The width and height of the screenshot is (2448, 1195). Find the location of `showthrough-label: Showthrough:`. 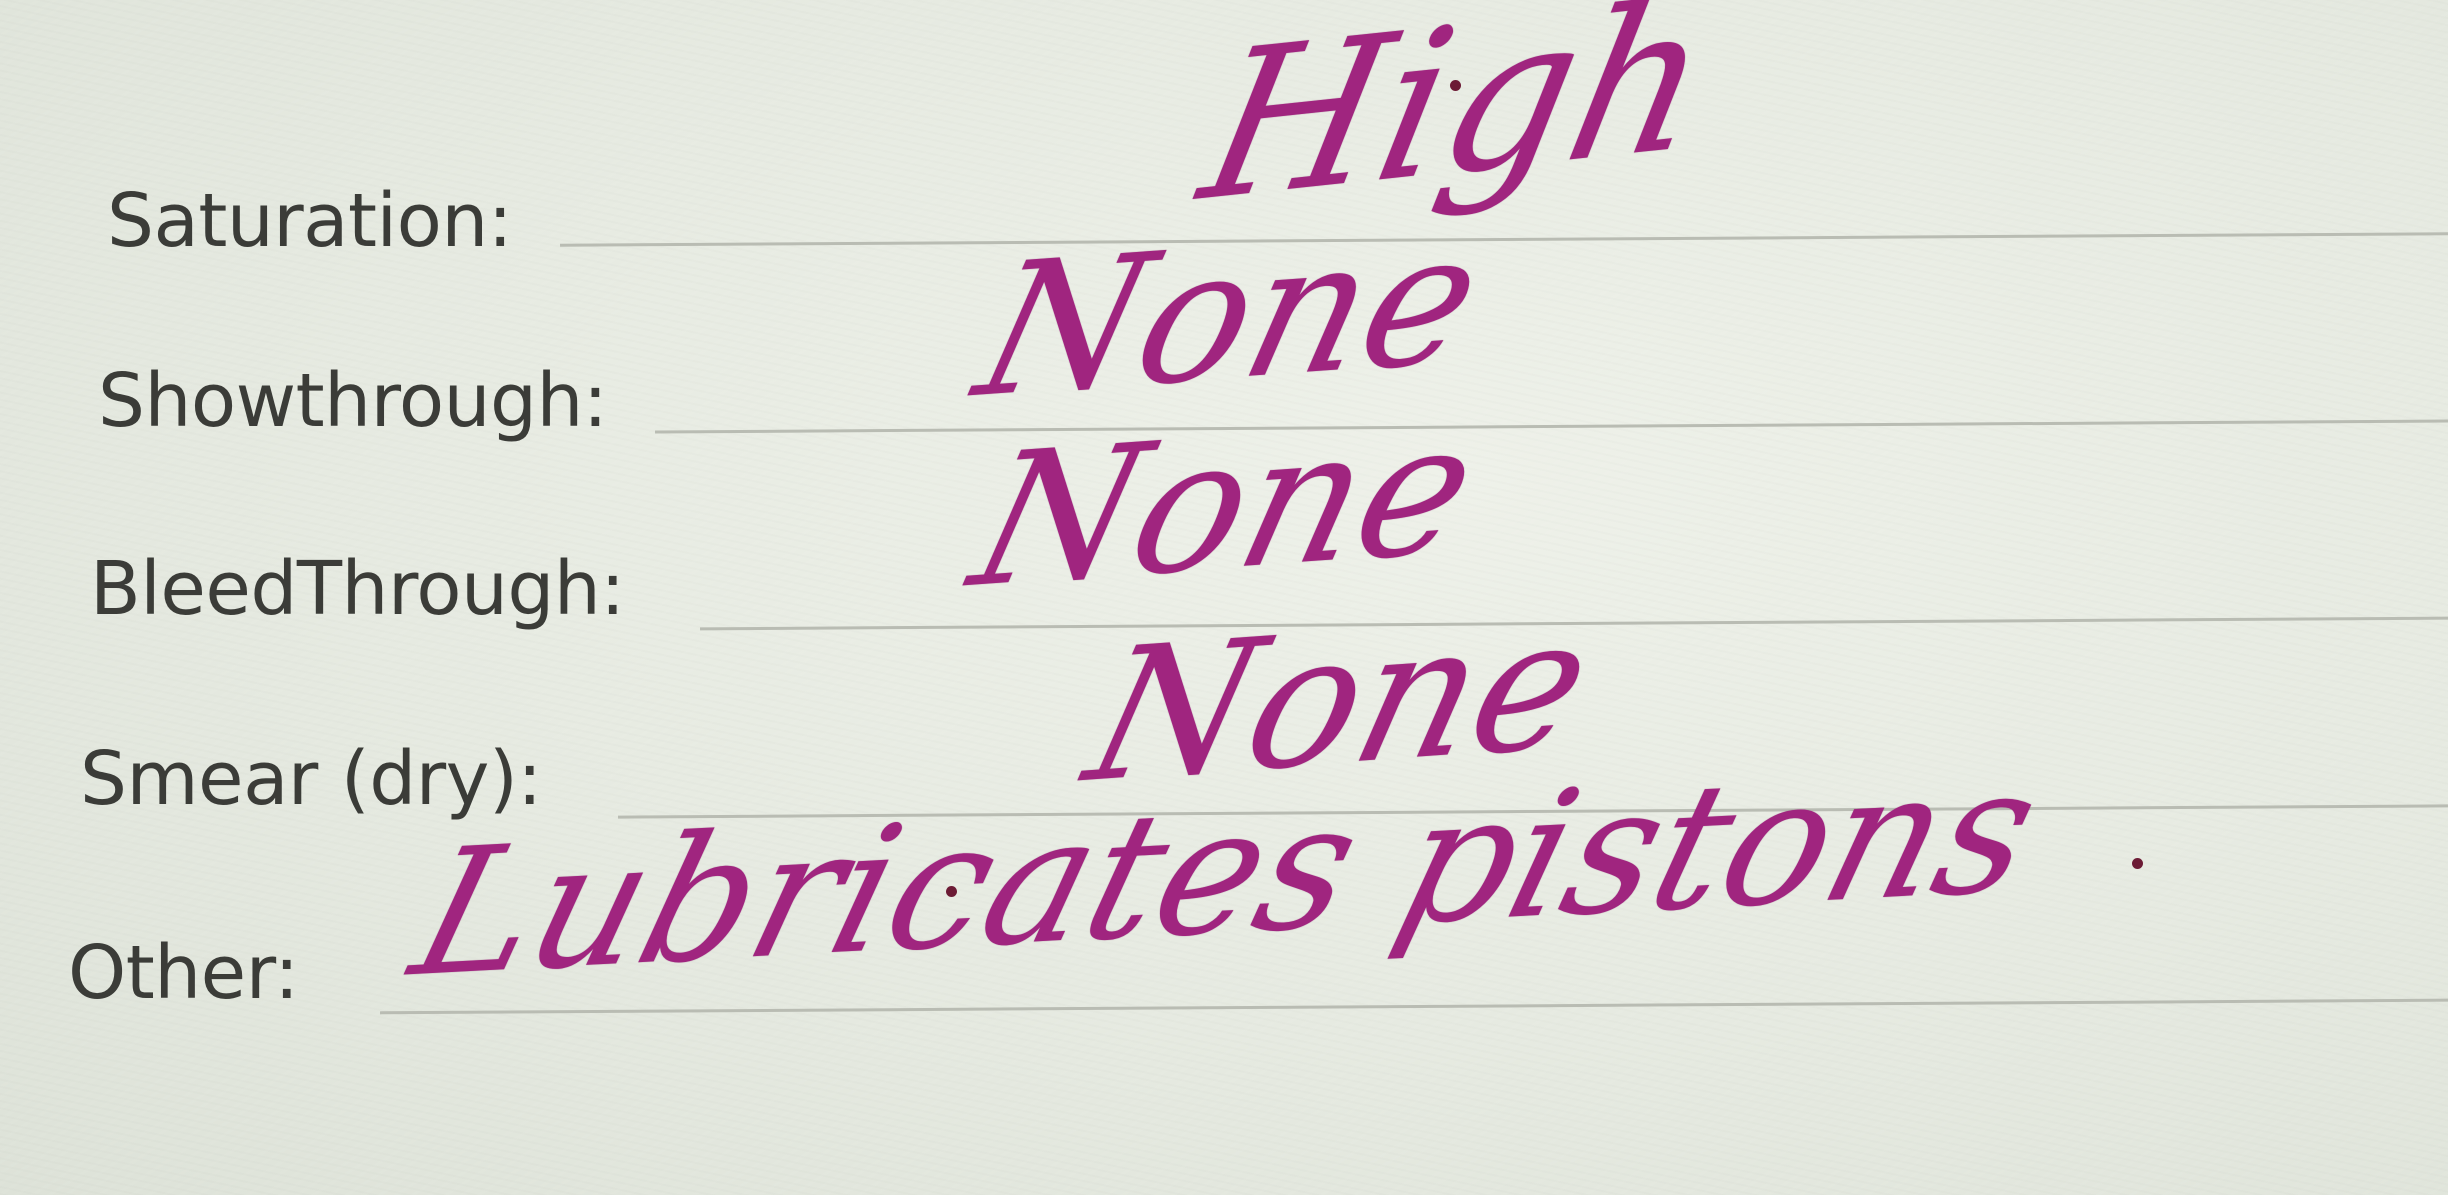

showthrough-label: Showthrough: is located at coordinates (353, 401).